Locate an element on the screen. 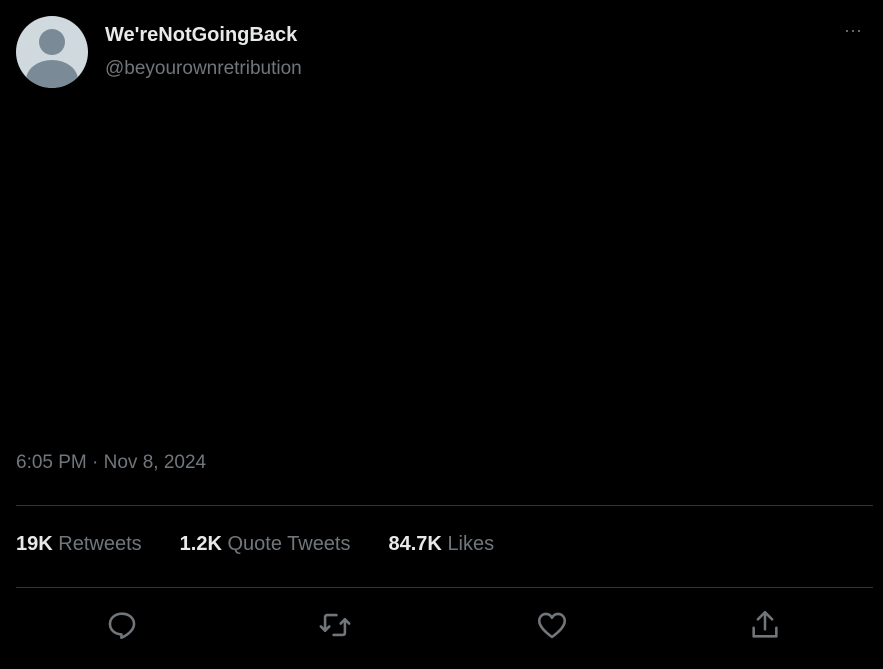 The height and width of the screenshot is (669, 883). retweet-icon is located at coordinates (335, 625).